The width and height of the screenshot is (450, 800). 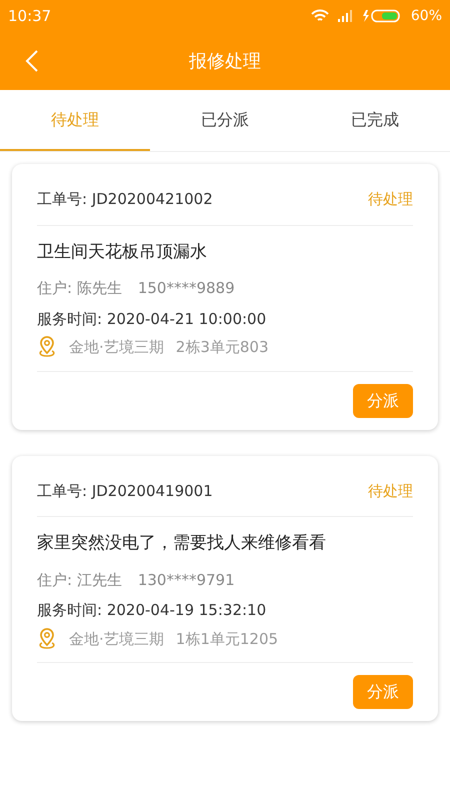 I want to click on service-time: 服务时间: 2020-04-21 10:00:00, so click(x=152, y=319).